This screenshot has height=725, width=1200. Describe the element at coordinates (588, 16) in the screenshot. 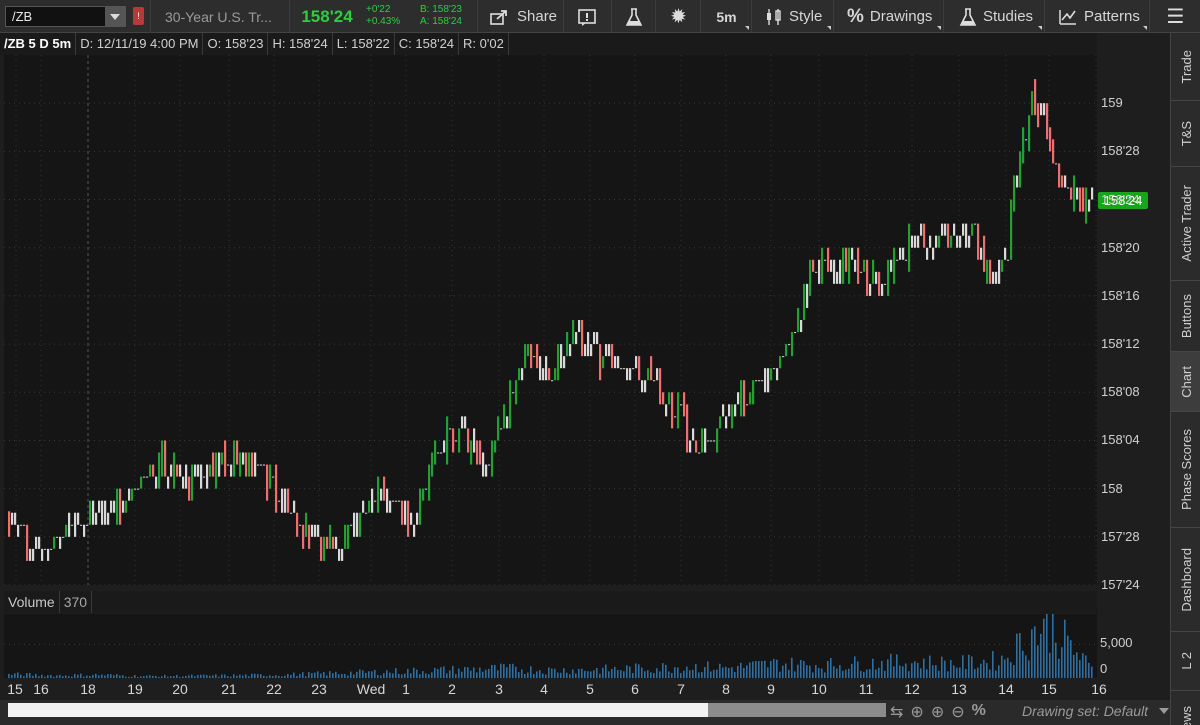

I see `notes-button` at that location.